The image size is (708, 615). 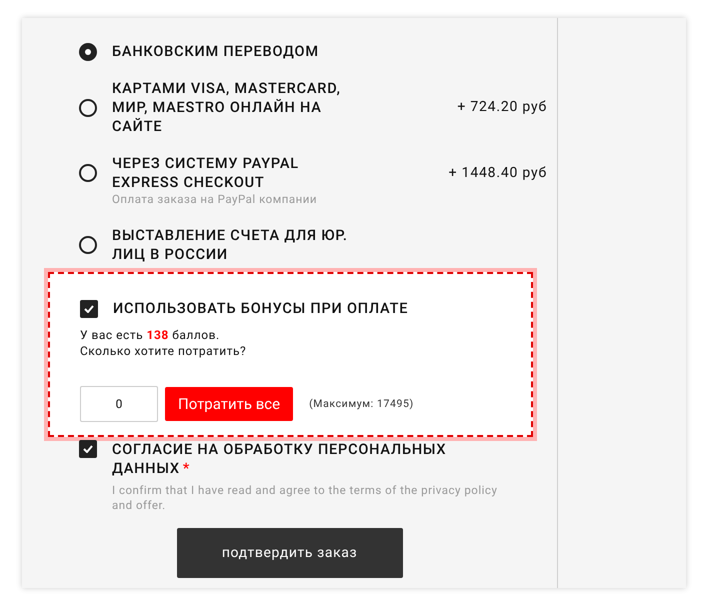 What do you see at coordinates (502, 107) in the screenshot?
I see `price-surcharge: + 724.20 руб` at bounding box center [502, 107].